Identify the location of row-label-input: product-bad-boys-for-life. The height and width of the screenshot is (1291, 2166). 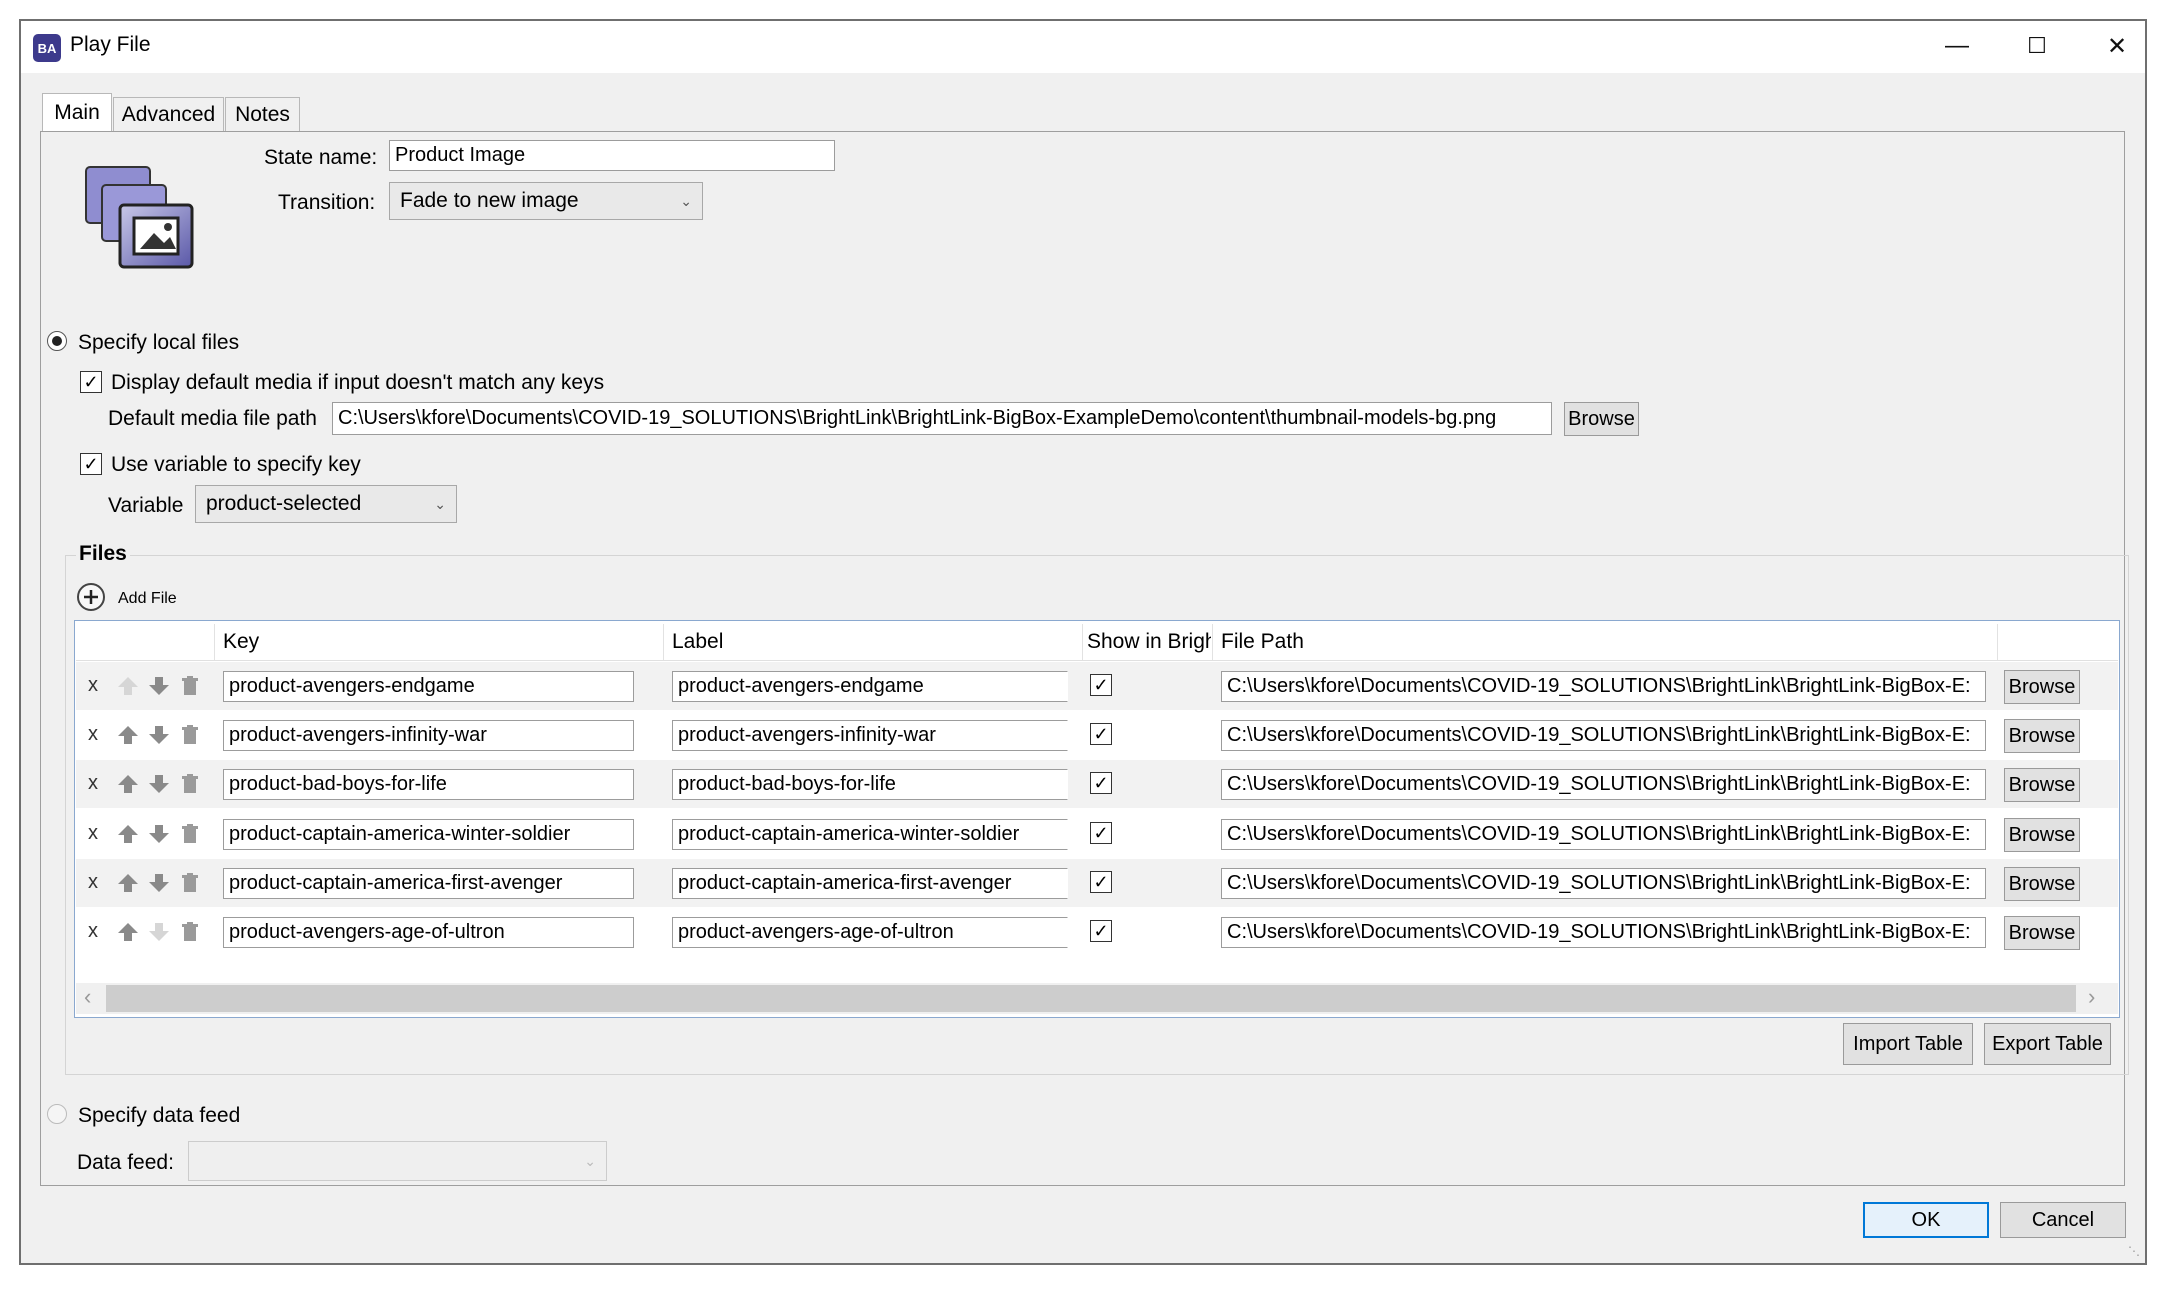
(870, 784).